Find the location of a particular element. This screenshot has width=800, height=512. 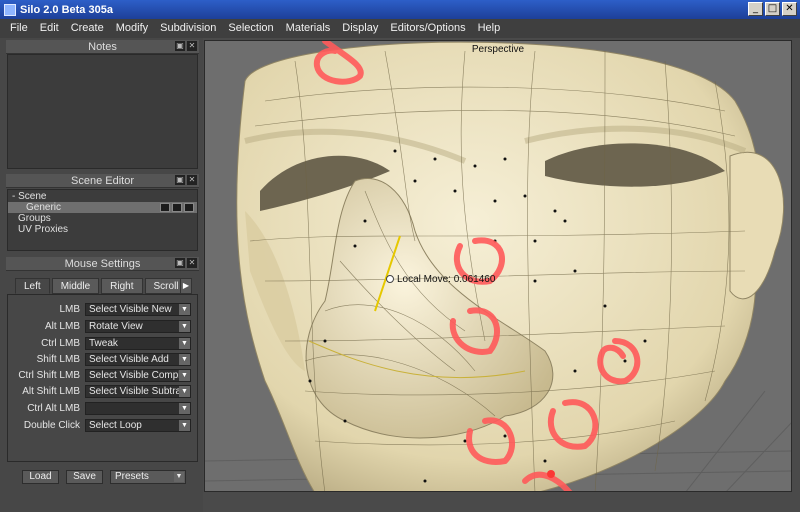

setting-label: Double Click is located at coordinates (51, 425).